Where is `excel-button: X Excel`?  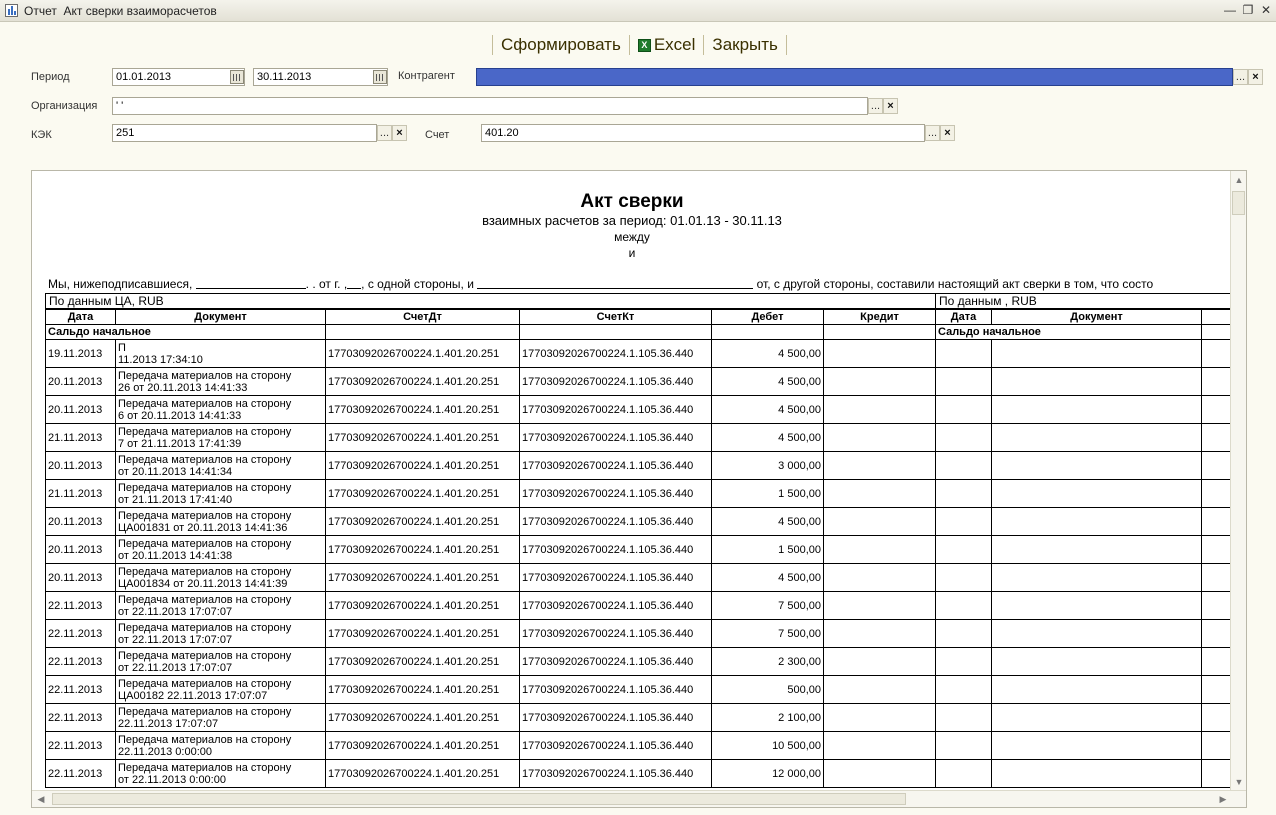
excel-button: X Excel is located at coordinates (667, 45).